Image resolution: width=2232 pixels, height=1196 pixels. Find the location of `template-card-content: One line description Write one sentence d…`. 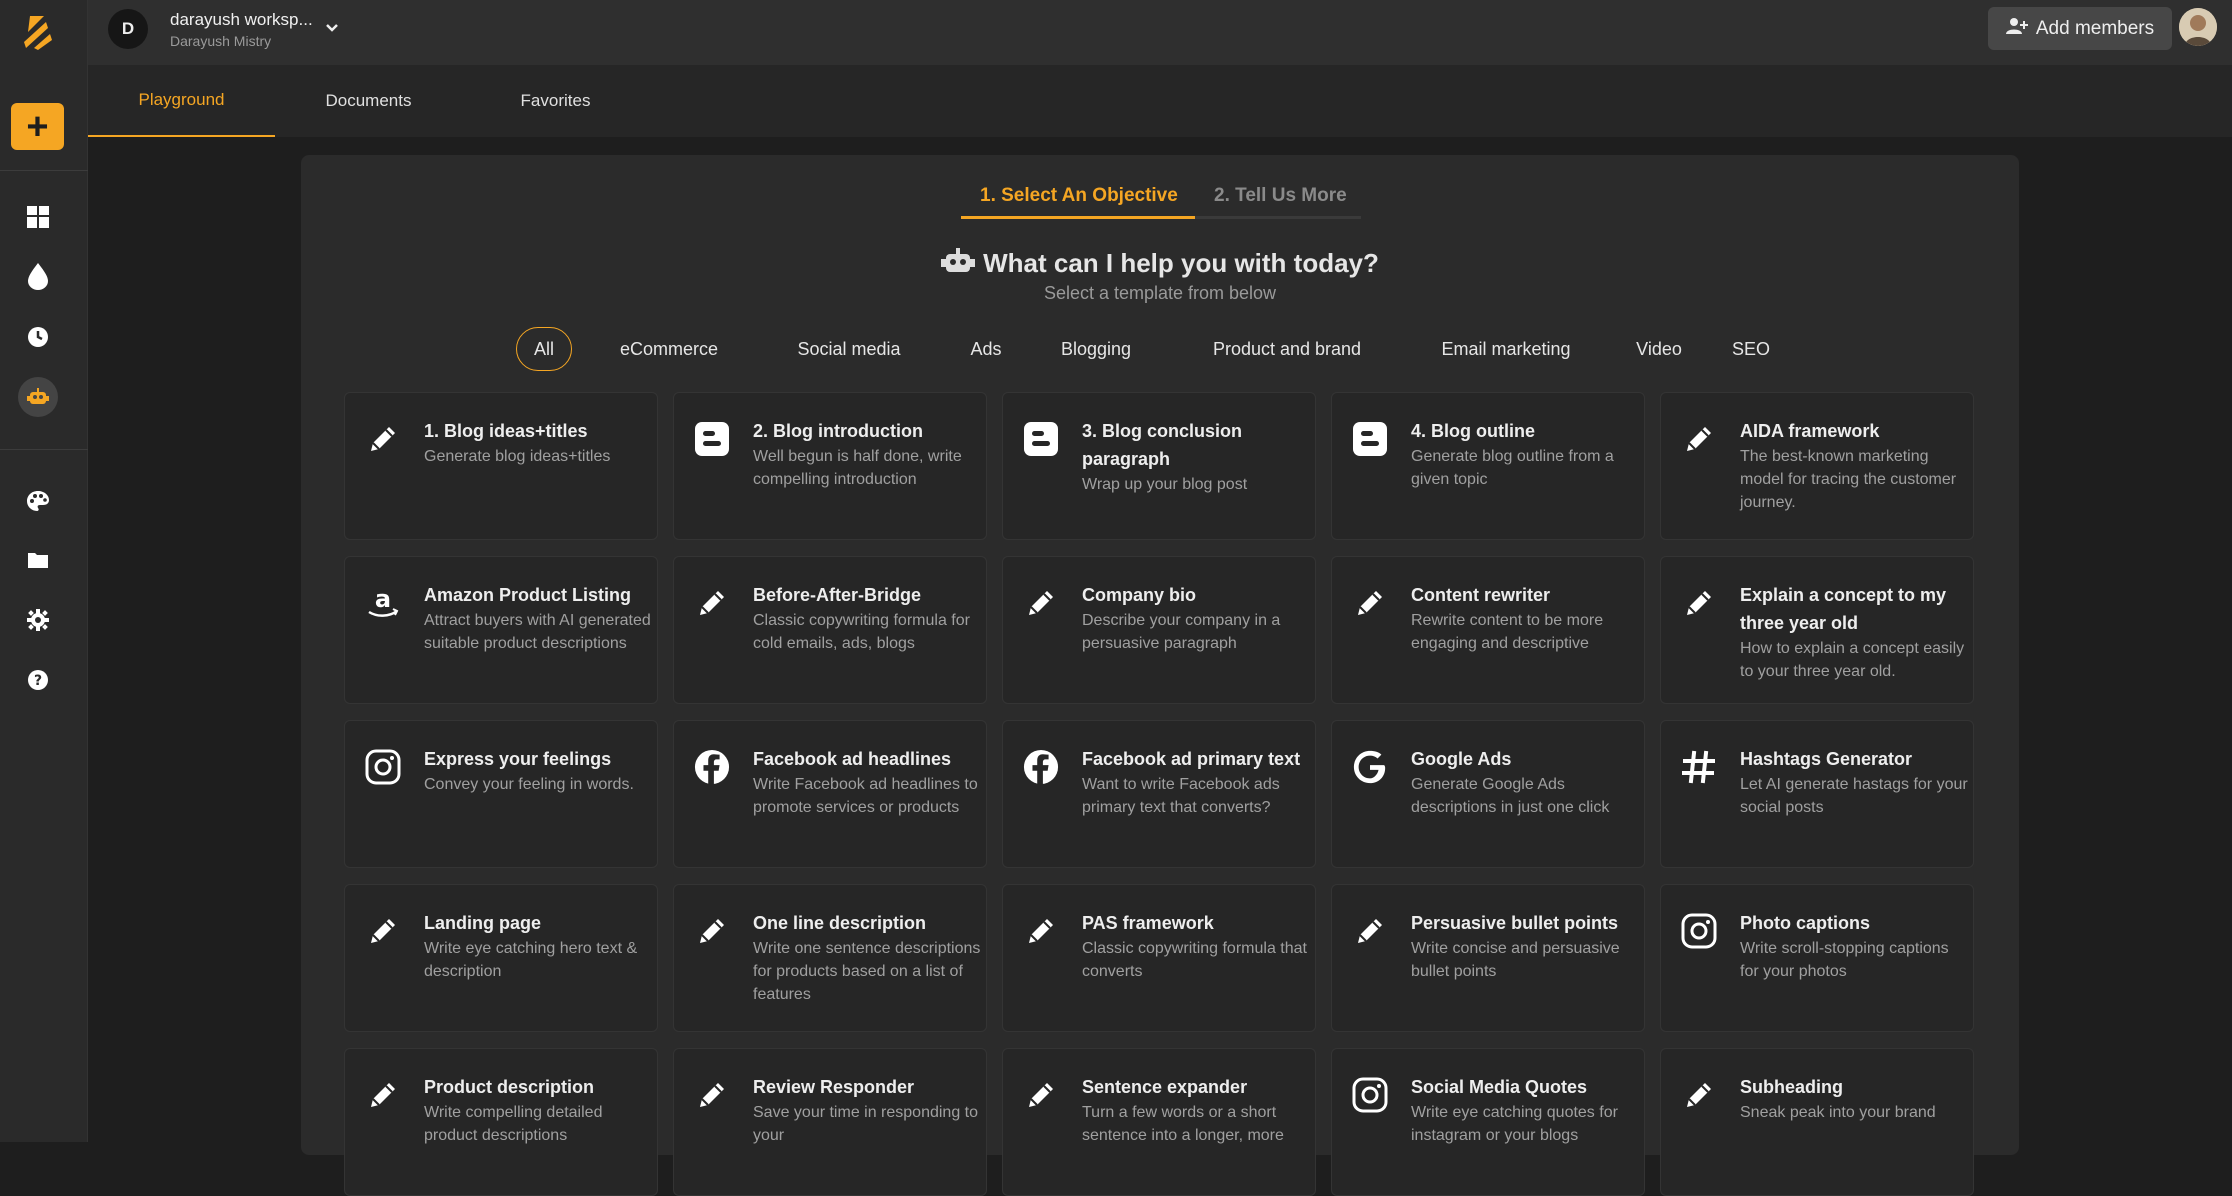

template-card-content: One line description Write one sentence d… is located at coordinates (867, 957).